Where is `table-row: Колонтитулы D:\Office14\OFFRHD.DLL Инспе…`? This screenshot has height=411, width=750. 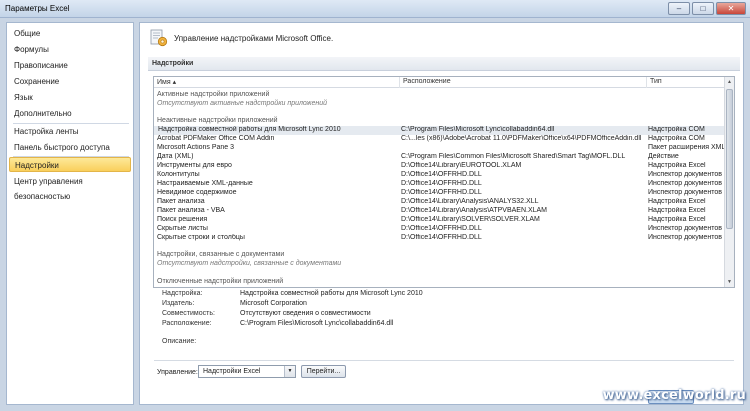
table-row: Колонтитулы D:\Office14\OFFRHD.DLL Инспе… is located at coordinates (439, 175).